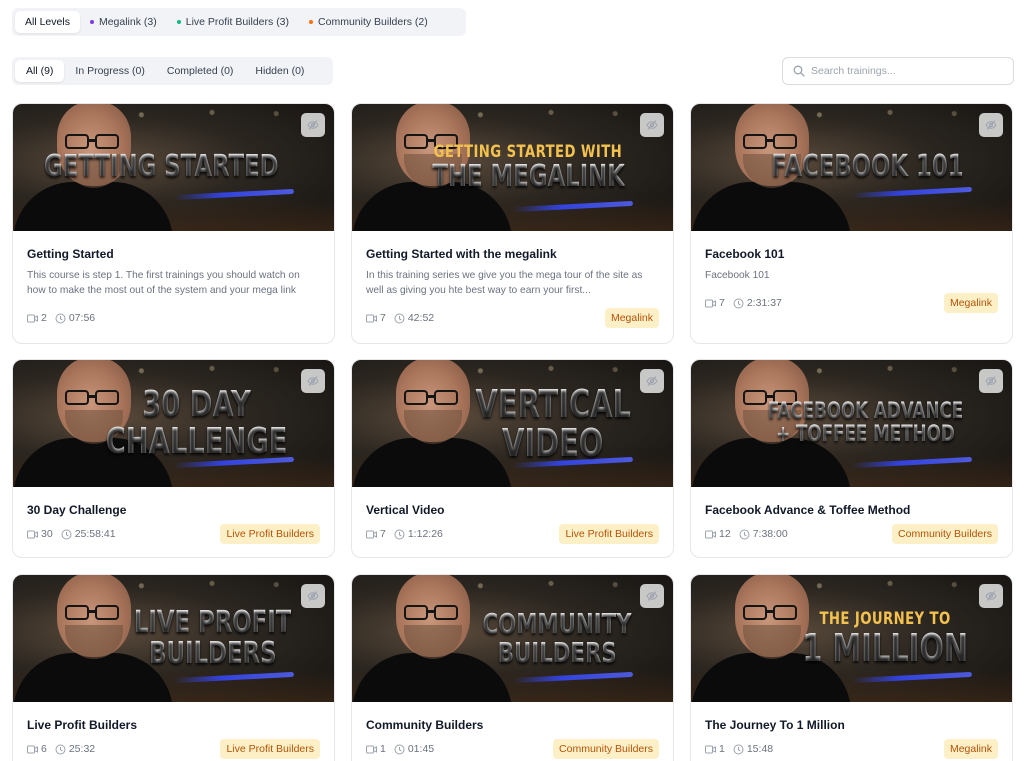 The width and height of the screenshot is (1024, 761). I want to click on level-filter-live-profit-builders: Live Profit Builders (3), so click(233, 22).